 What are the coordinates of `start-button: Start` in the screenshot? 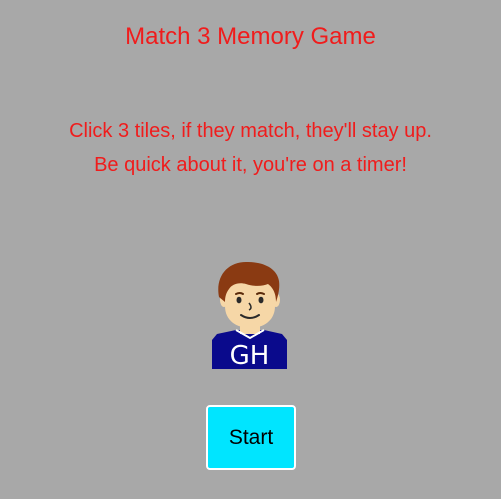 It's located at (251, 437).